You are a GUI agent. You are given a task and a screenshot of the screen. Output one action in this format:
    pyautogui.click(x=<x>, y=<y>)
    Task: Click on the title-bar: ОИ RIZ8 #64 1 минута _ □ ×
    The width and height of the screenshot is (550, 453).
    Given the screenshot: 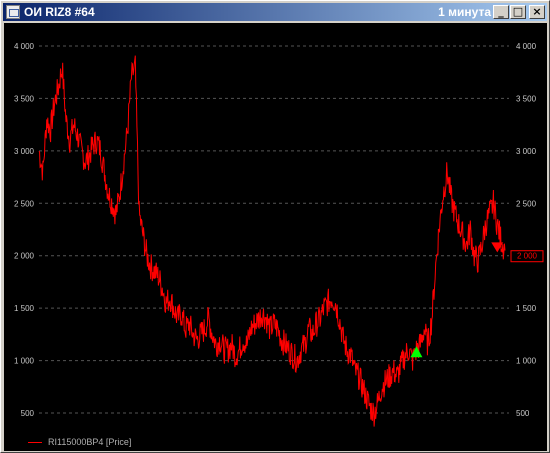 What is the action you would take?
    pyautogui.click(x=275, y=12)
    